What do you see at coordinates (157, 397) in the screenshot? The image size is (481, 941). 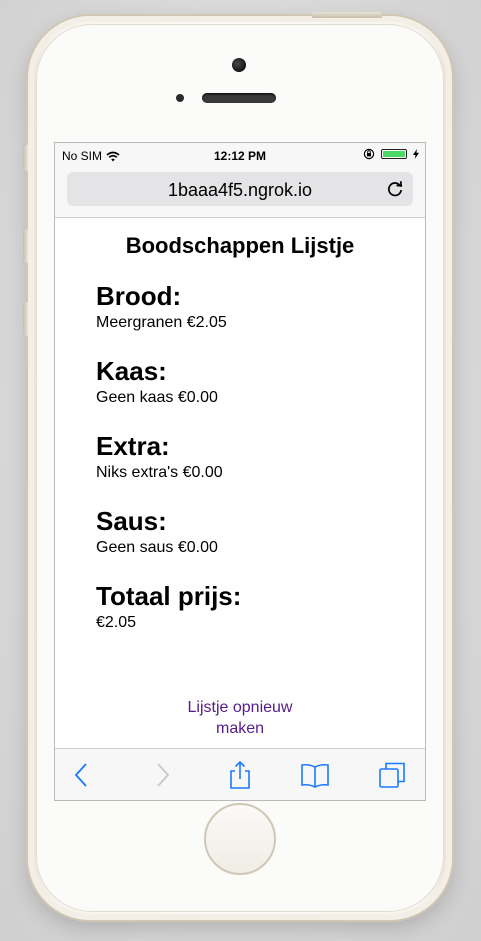 I see `section-value: Geen kaas €0.00` at bounding box center [157, 397].